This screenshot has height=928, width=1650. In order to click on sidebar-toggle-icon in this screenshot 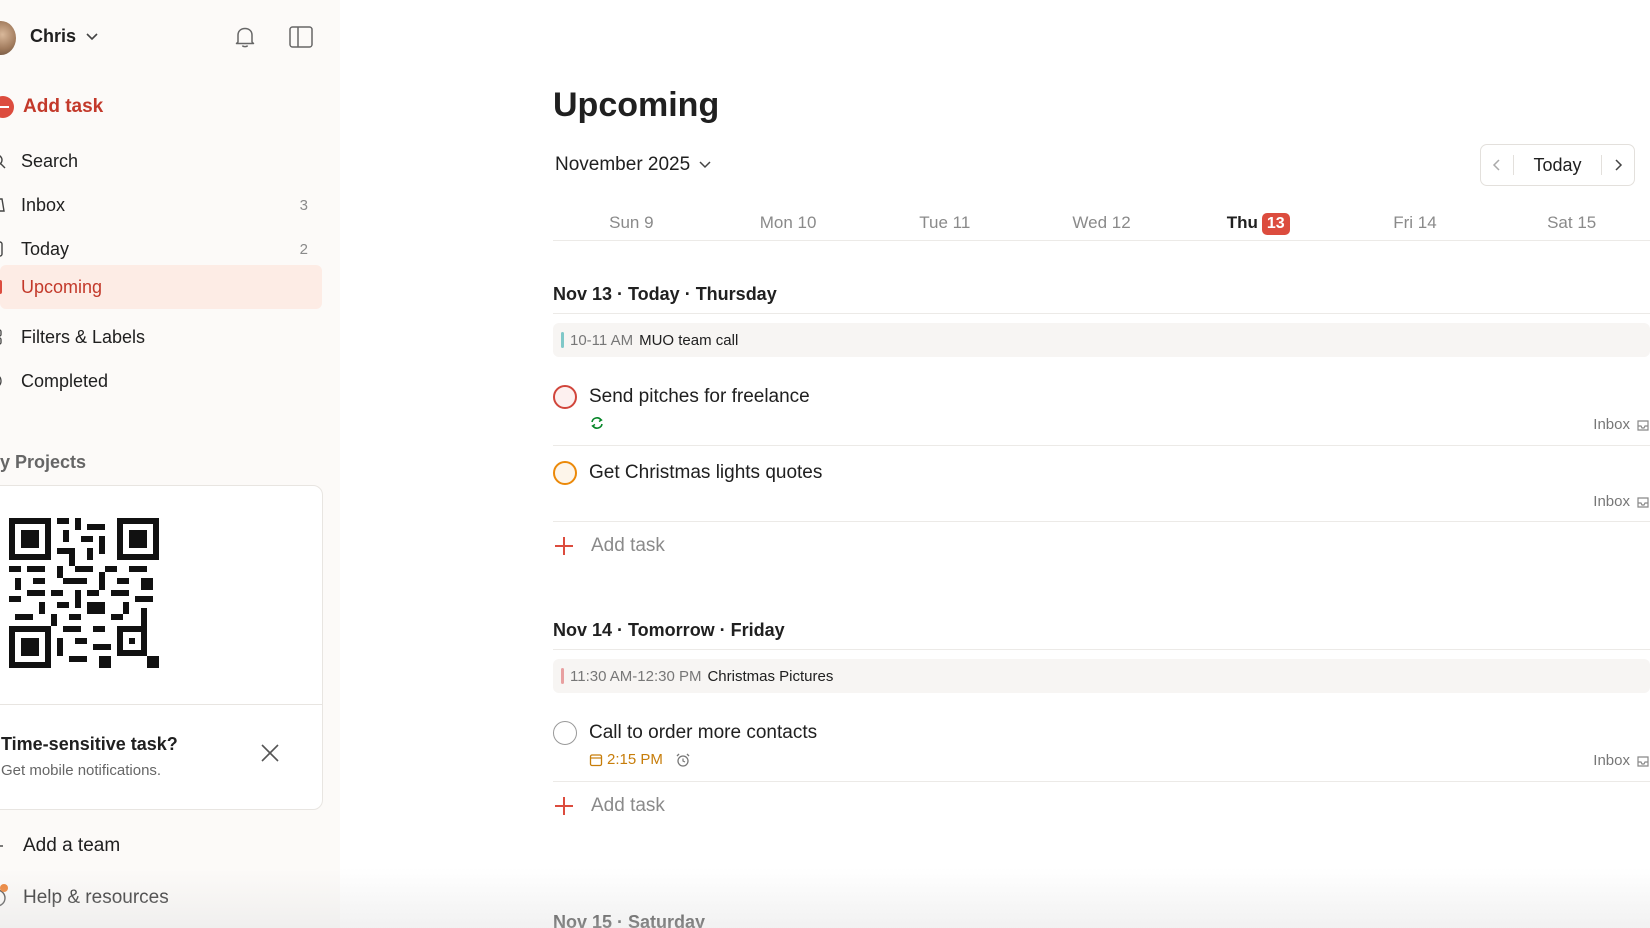, I will do `click(301, 37)`.